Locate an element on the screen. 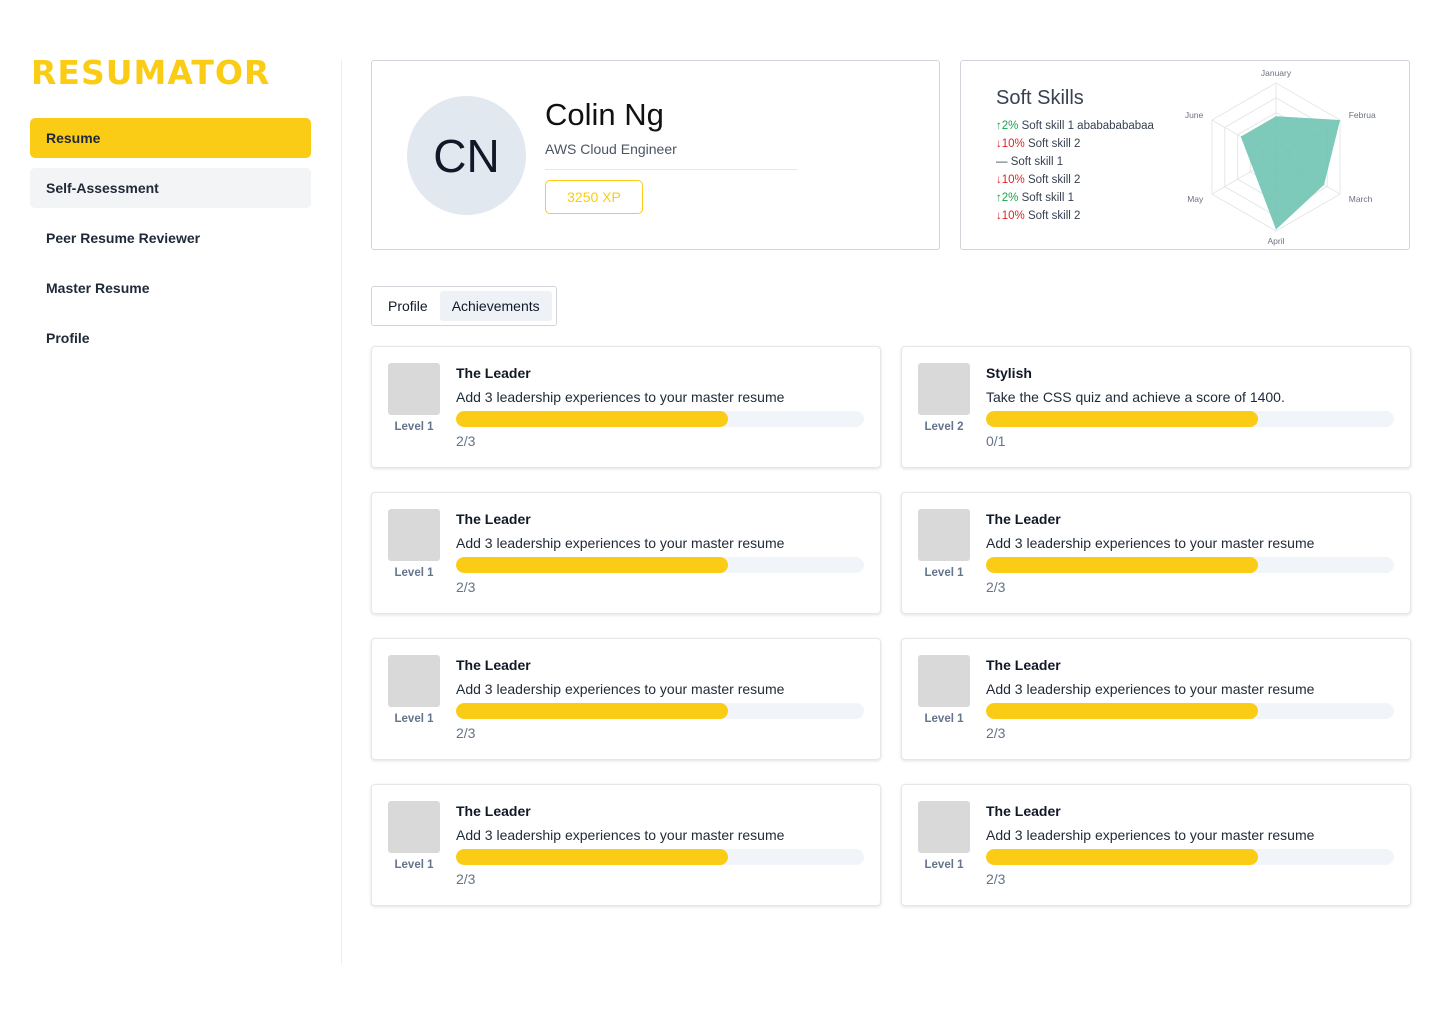  achievement-level: Level 2 is located at coordinates (944, 427).